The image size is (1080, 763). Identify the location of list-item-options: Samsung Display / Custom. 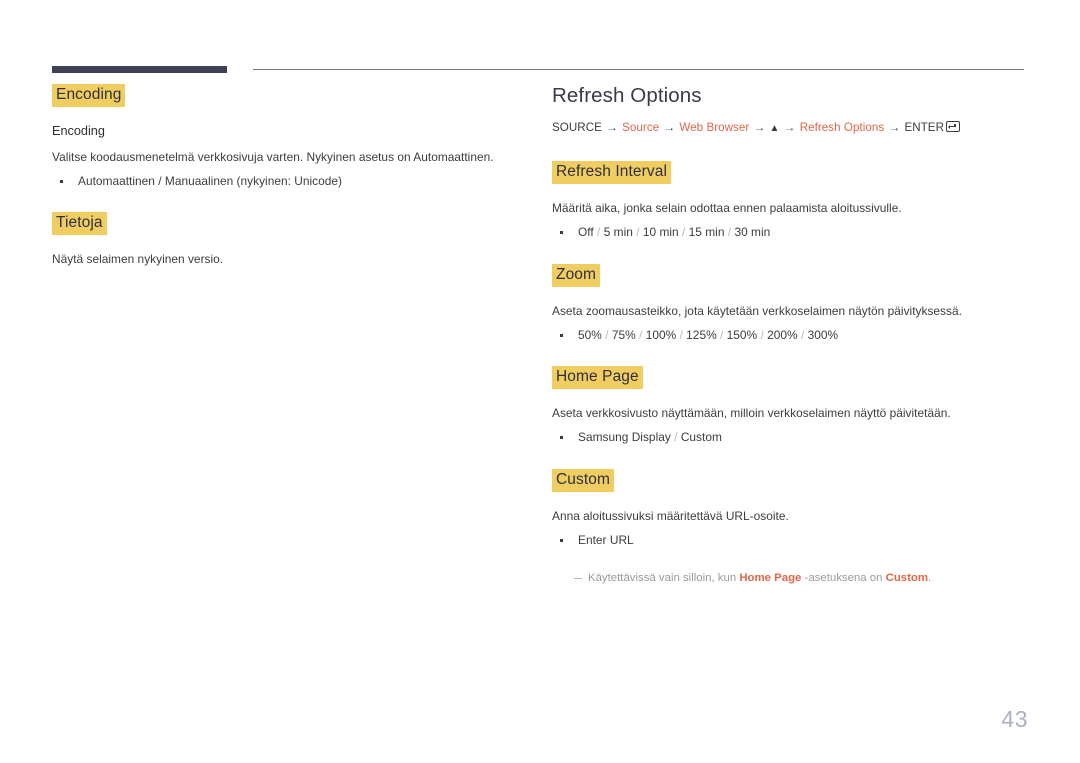
(790, 437).